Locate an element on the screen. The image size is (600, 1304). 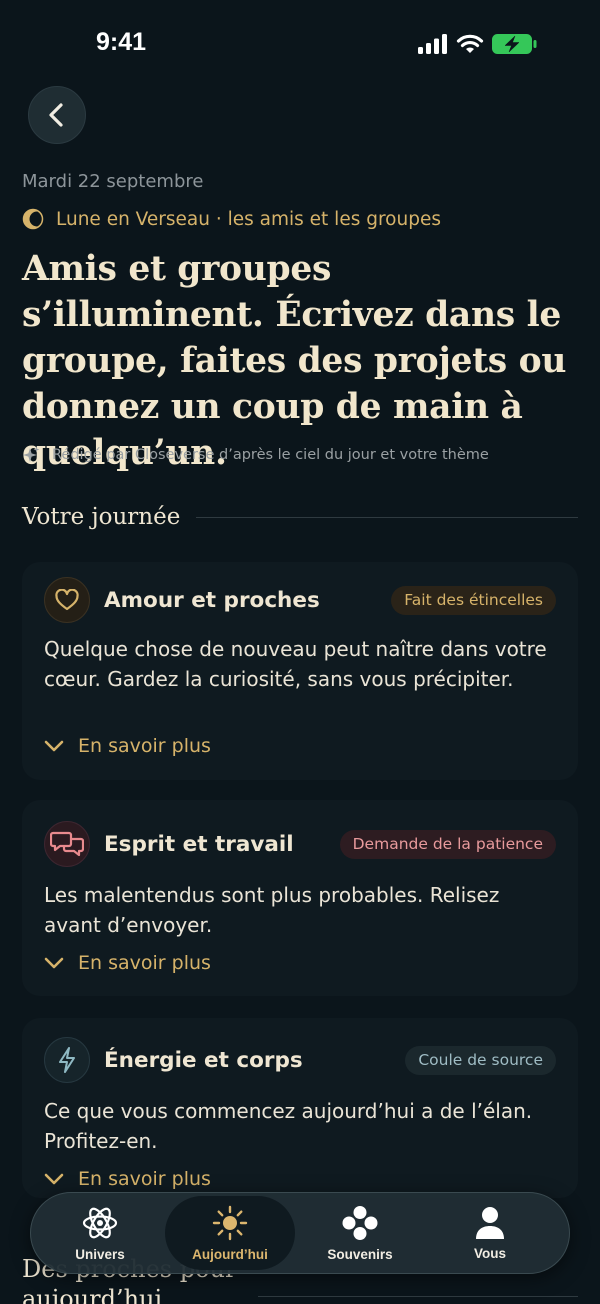
sun-icon is located at coordinates (230, 1222).